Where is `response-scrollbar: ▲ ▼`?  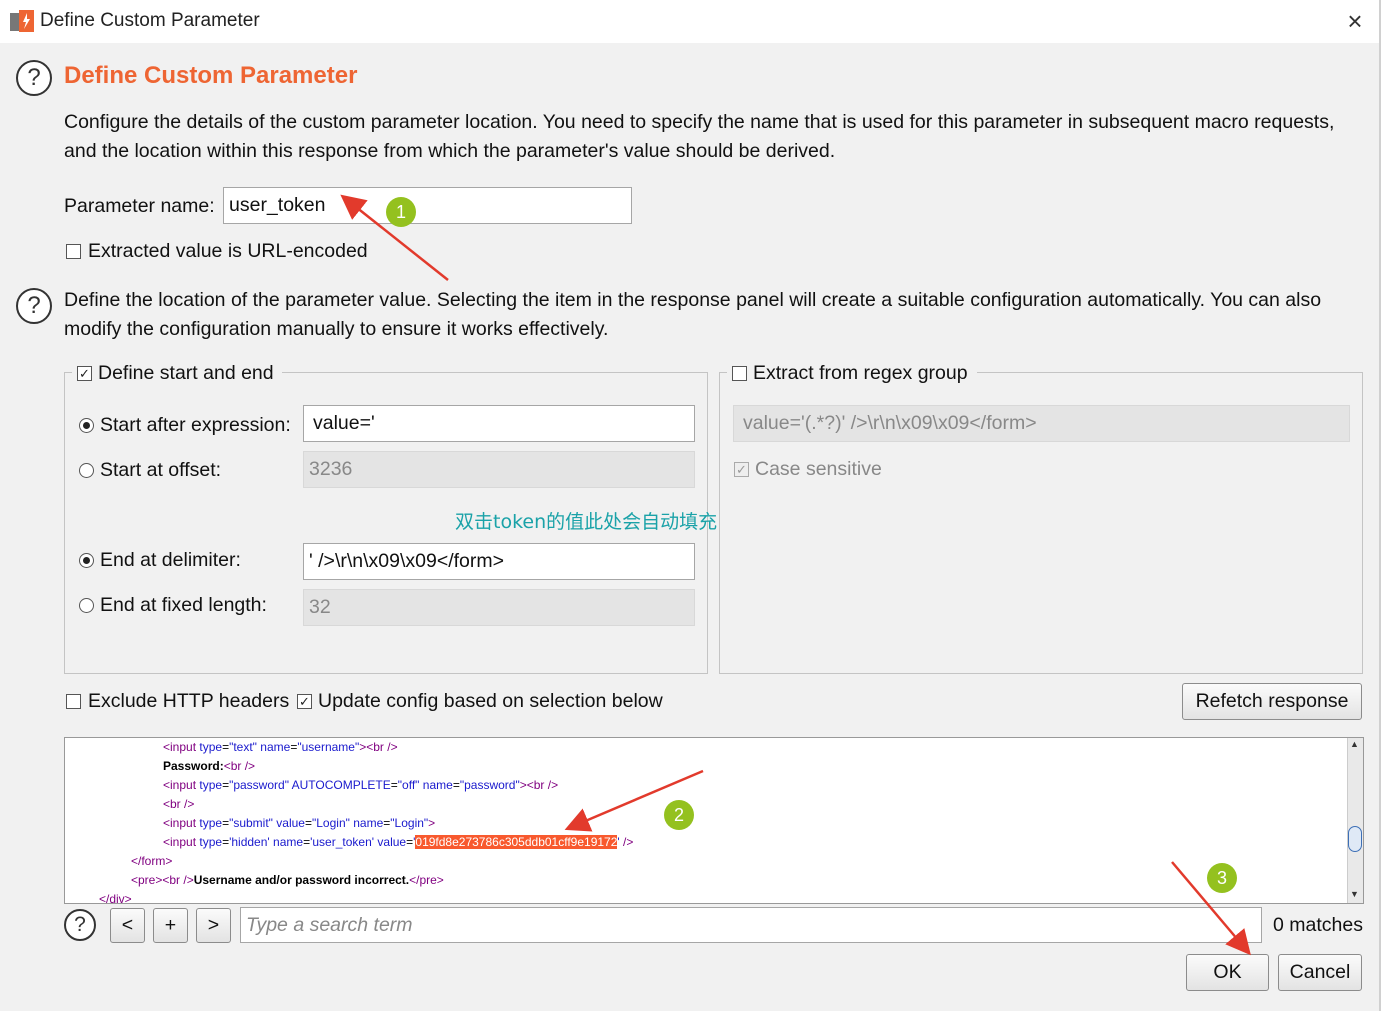
response-scrollbar: ▲ ▼ is located at coordinates (1355, 820).